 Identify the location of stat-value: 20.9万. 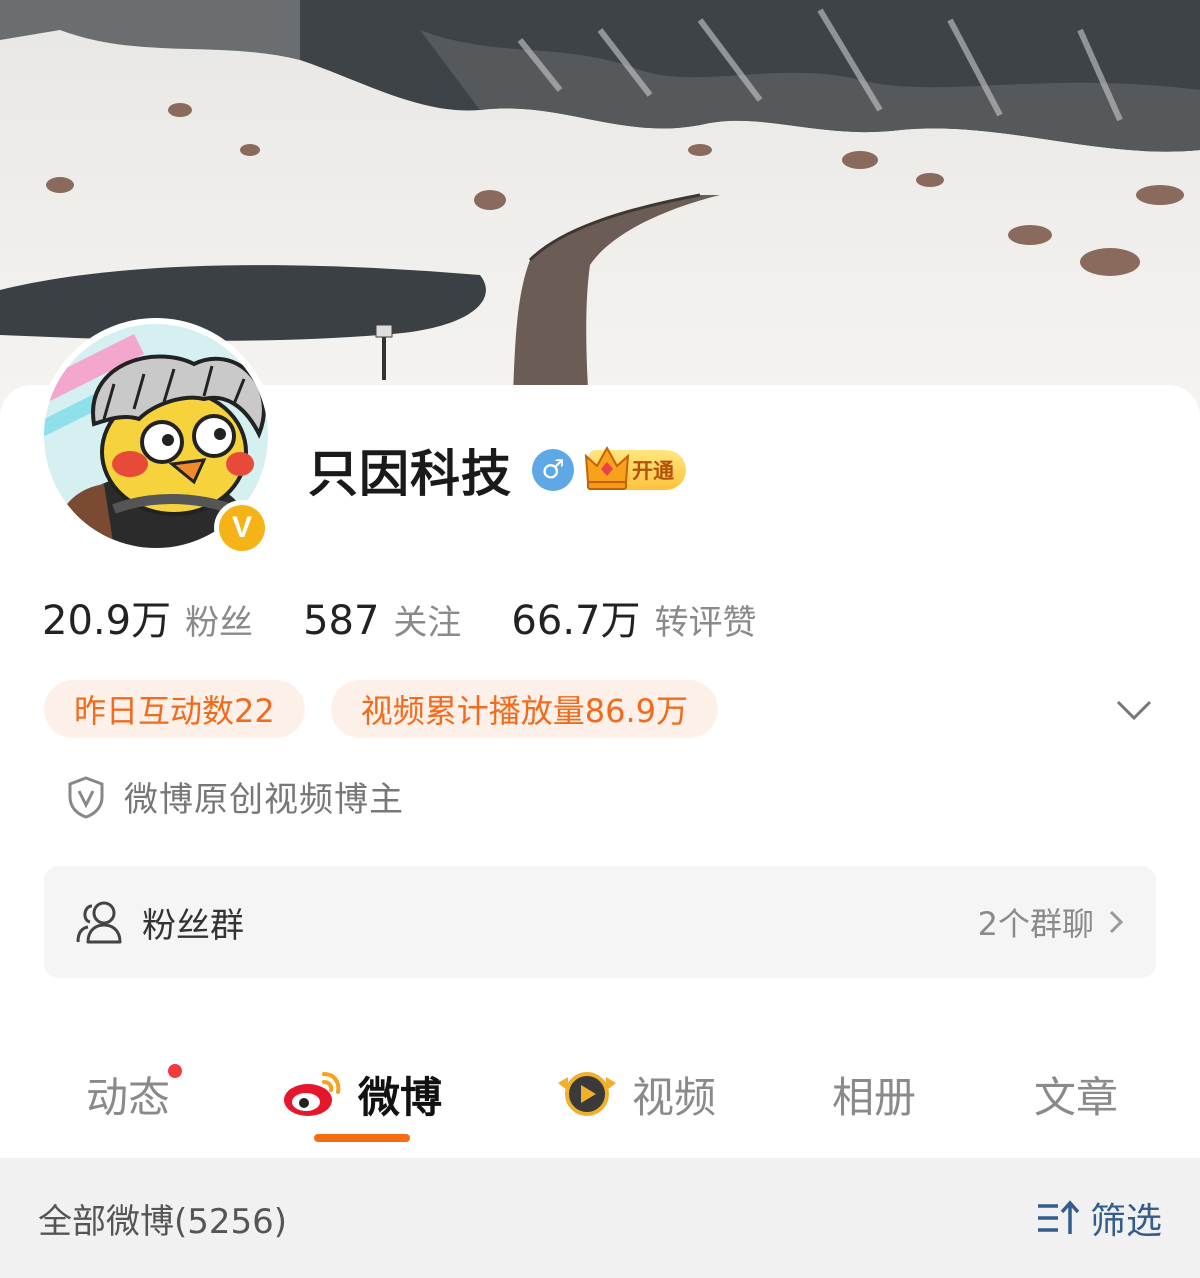
(107, 621).